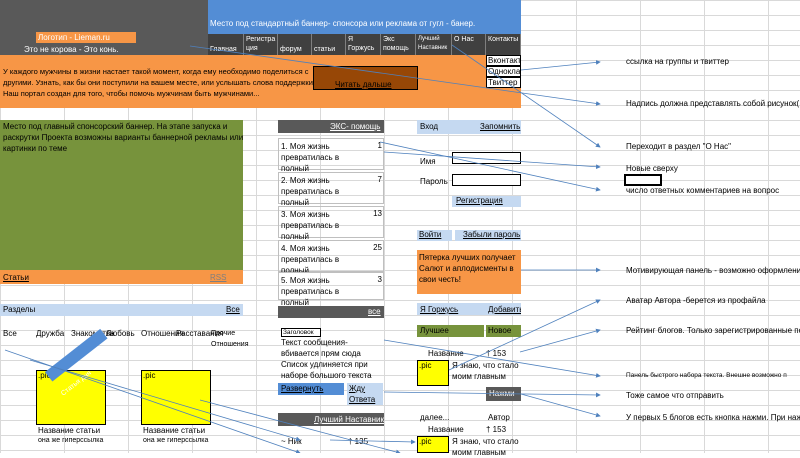 The height and width of the screenshot is (458, 800). What do you see at coordinates (395, 75) in the screenshot?
I see `arrow-slogan` at bounding box center [395, 75].